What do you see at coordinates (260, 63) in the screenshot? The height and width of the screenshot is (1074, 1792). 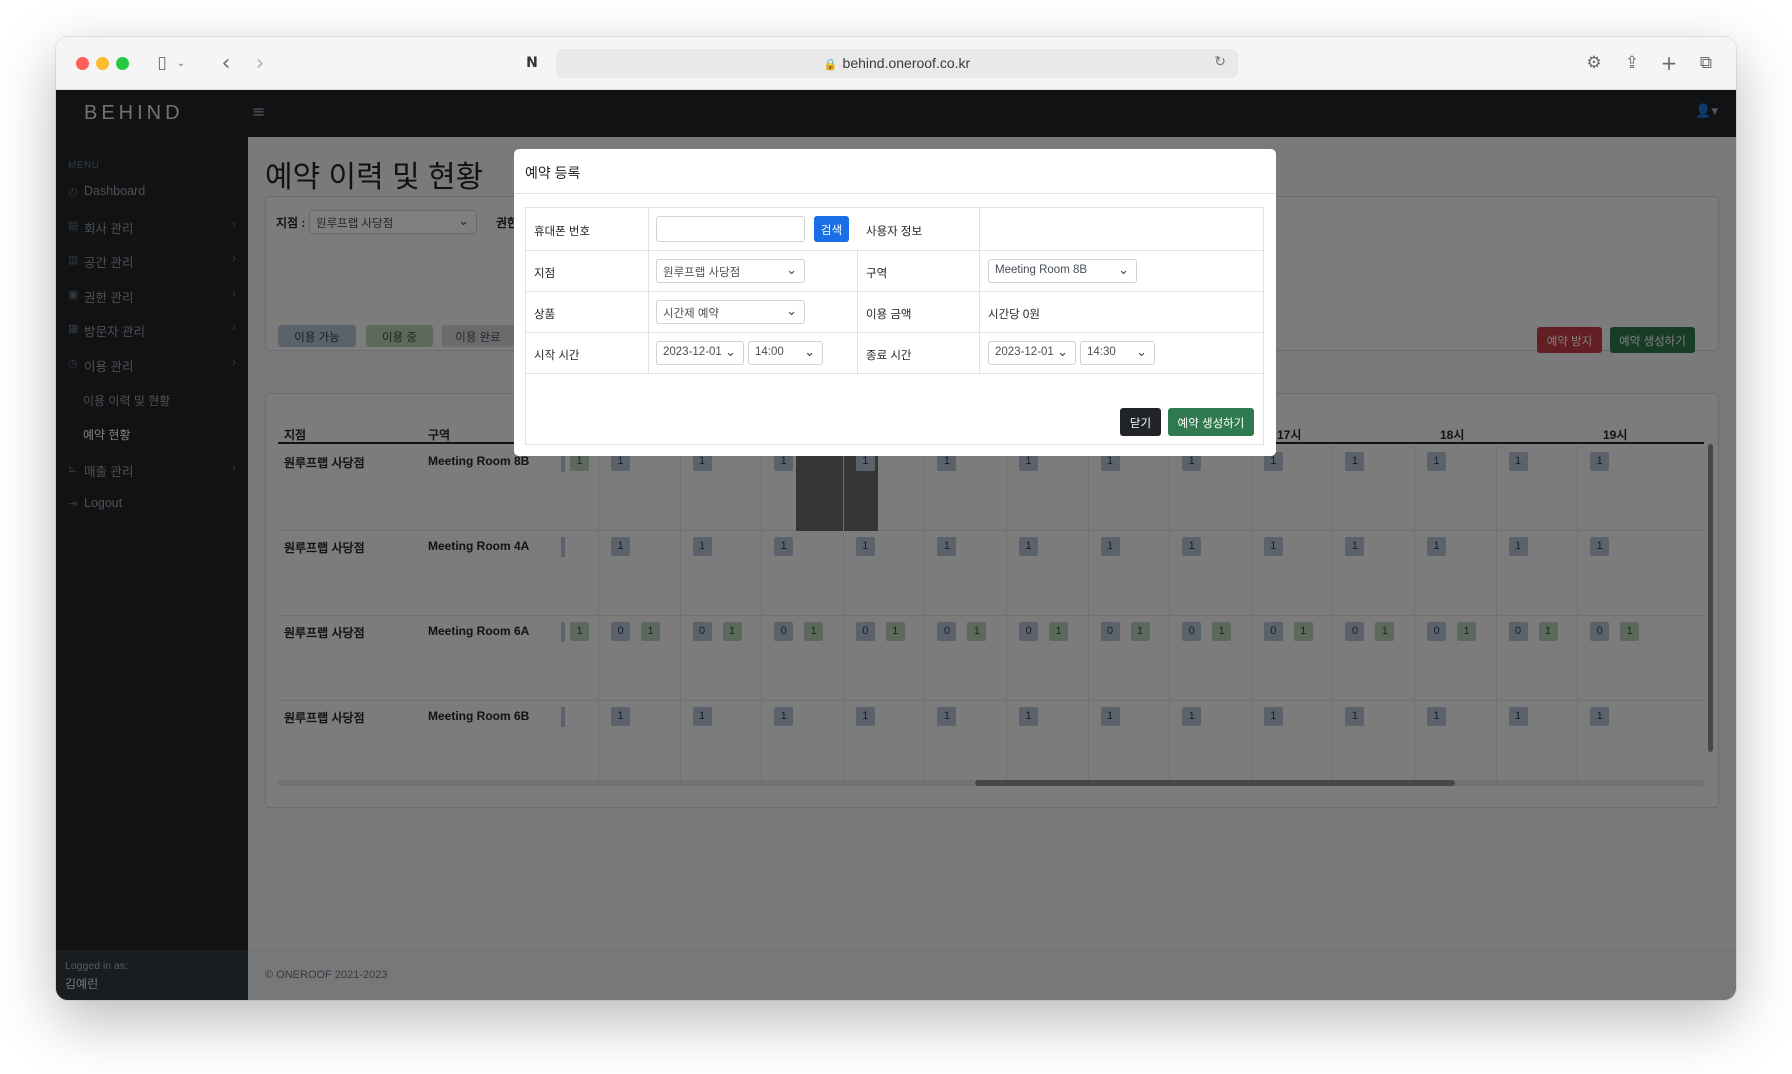 I see `forward-icon: ›` at bounding box center [260, 63].